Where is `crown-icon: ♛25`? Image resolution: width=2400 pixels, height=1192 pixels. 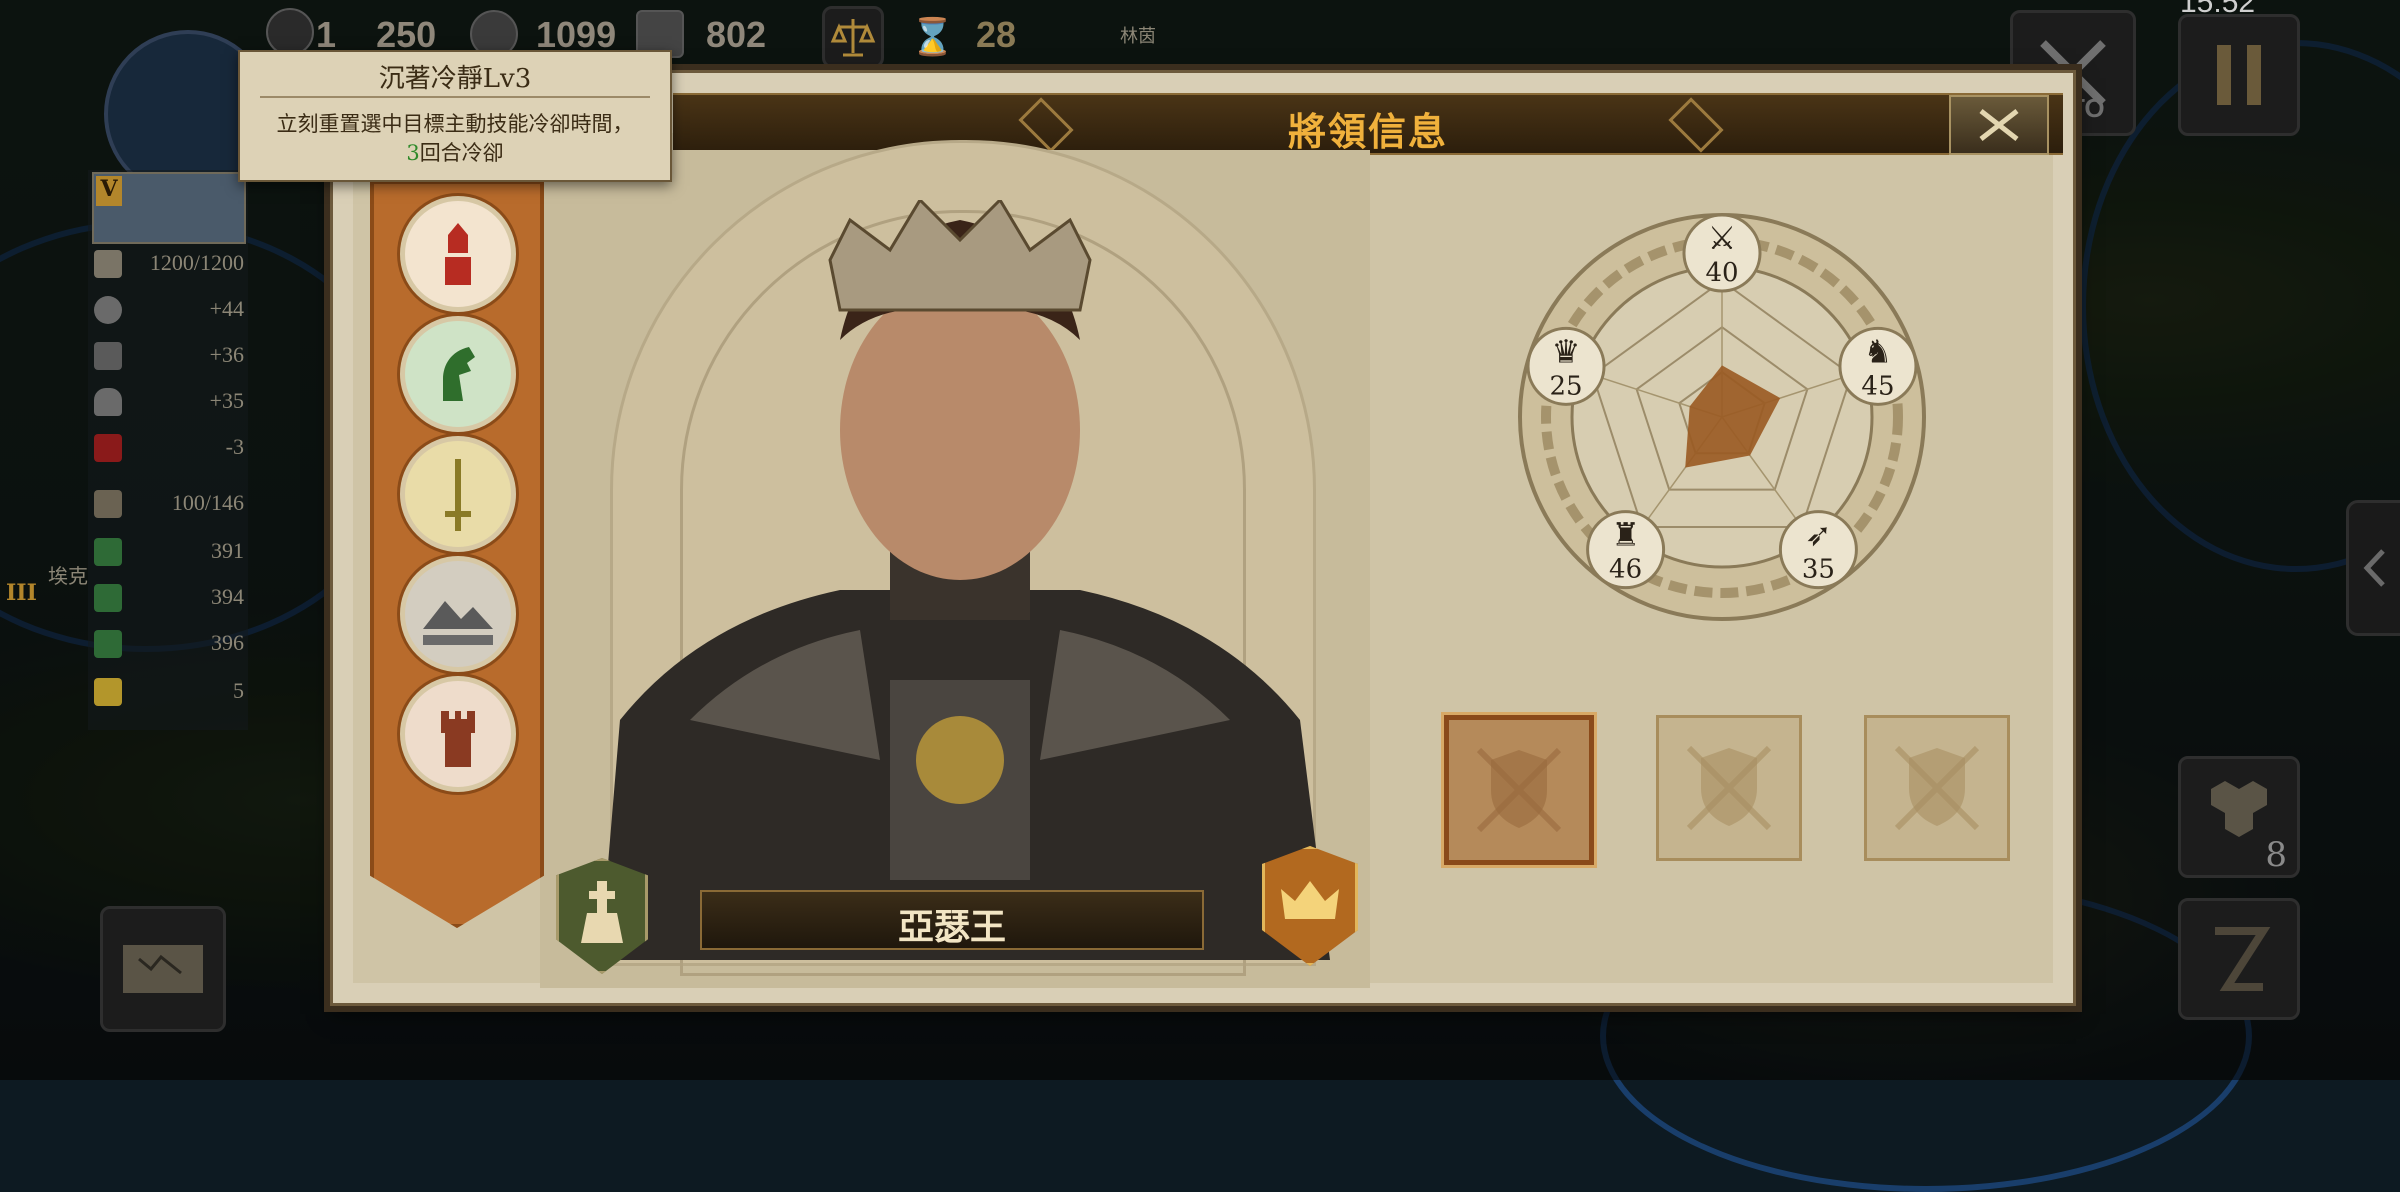 crown-icon: ♛25 is located at coordinates (1566, 366).